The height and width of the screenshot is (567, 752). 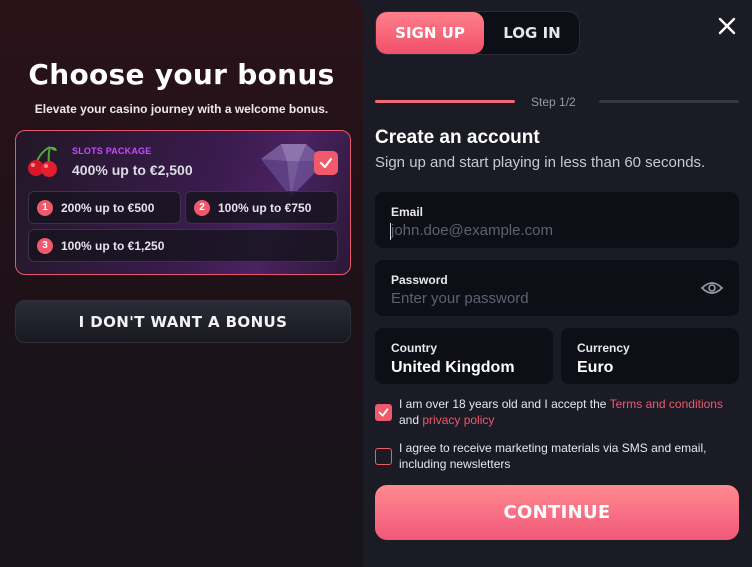 What do you see at coordinates (557, 512) in the screenshot?
I see `continue-button: CONTINUE` at bounding box center [557, 512].